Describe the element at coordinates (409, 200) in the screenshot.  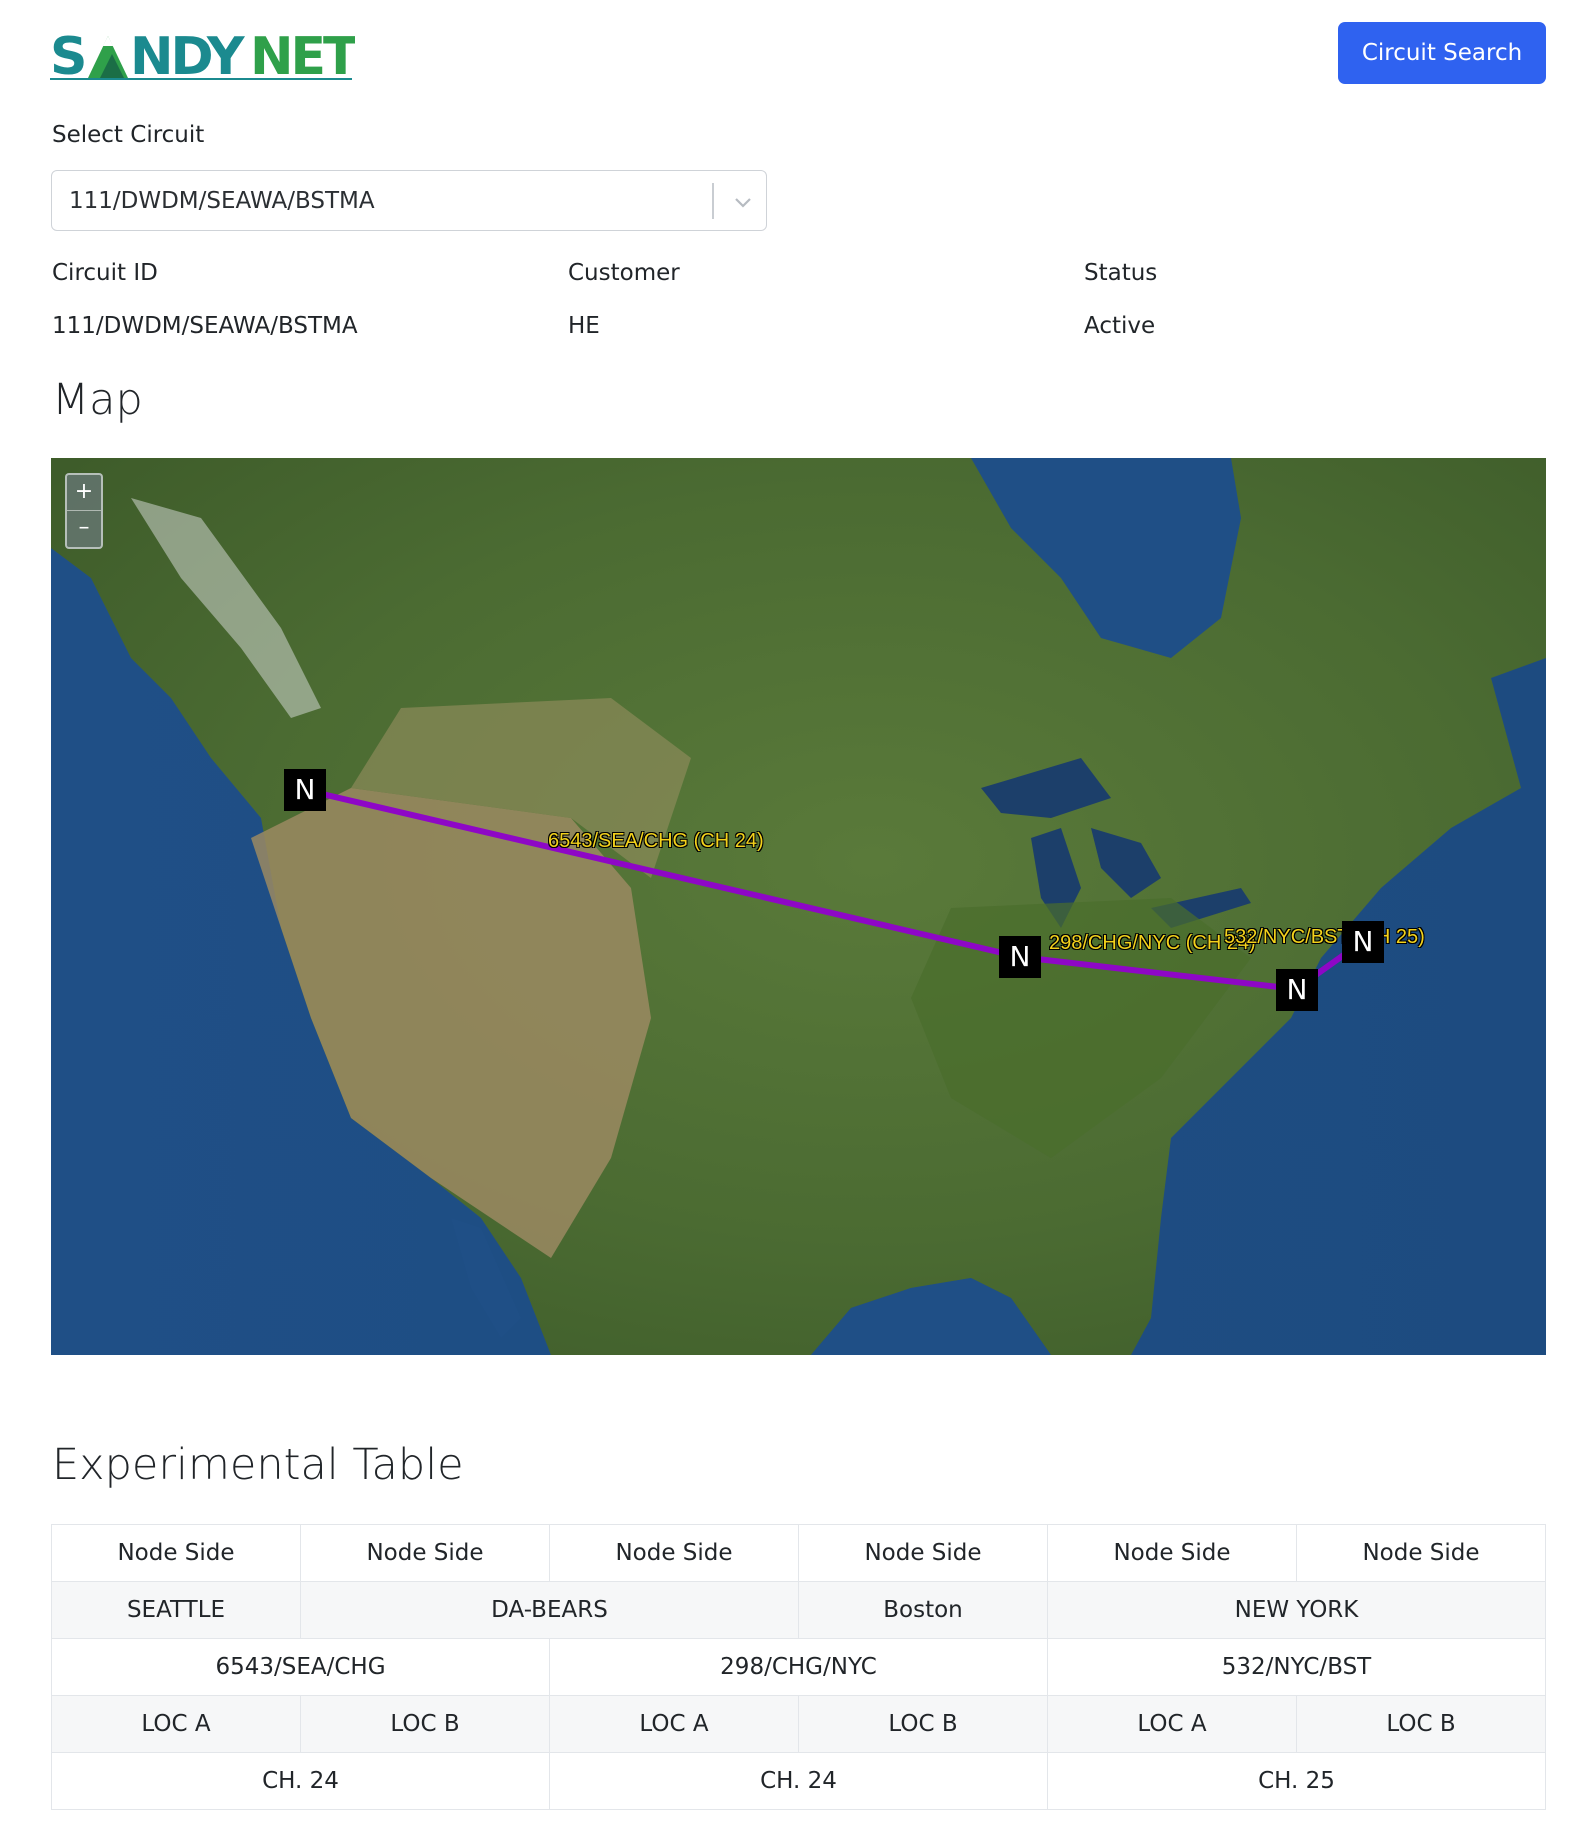
I see `circuit-select: 111/DWDM/SEAWA/BSTMA` at that location.